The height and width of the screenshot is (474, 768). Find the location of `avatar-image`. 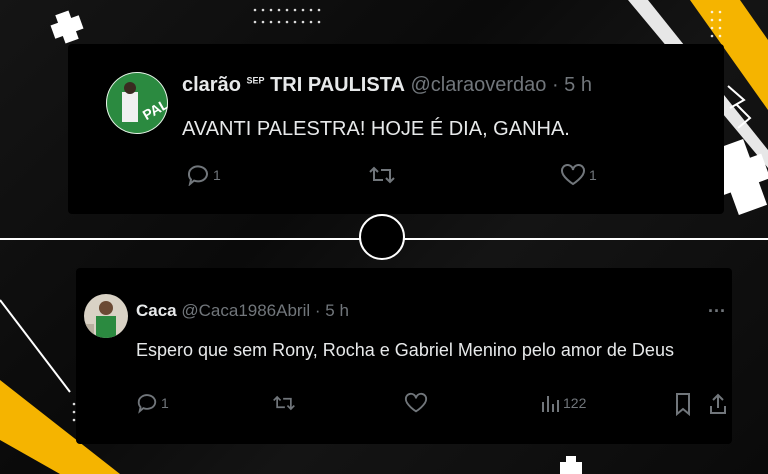

avatar-image is located at coordinates (106, 316).